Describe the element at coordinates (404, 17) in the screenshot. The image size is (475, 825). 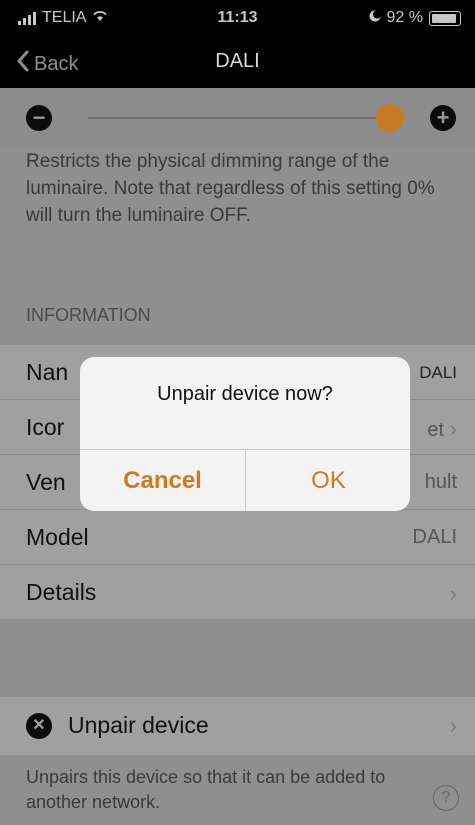
I see `battery-percent: 92 %` at that location.